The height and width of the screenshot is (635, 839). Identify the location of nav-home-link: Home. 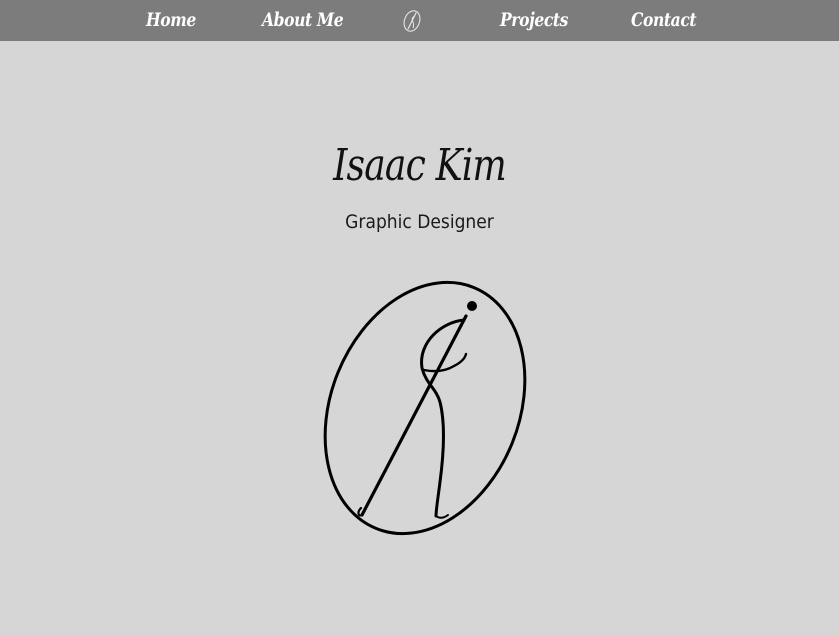
(171, 20).